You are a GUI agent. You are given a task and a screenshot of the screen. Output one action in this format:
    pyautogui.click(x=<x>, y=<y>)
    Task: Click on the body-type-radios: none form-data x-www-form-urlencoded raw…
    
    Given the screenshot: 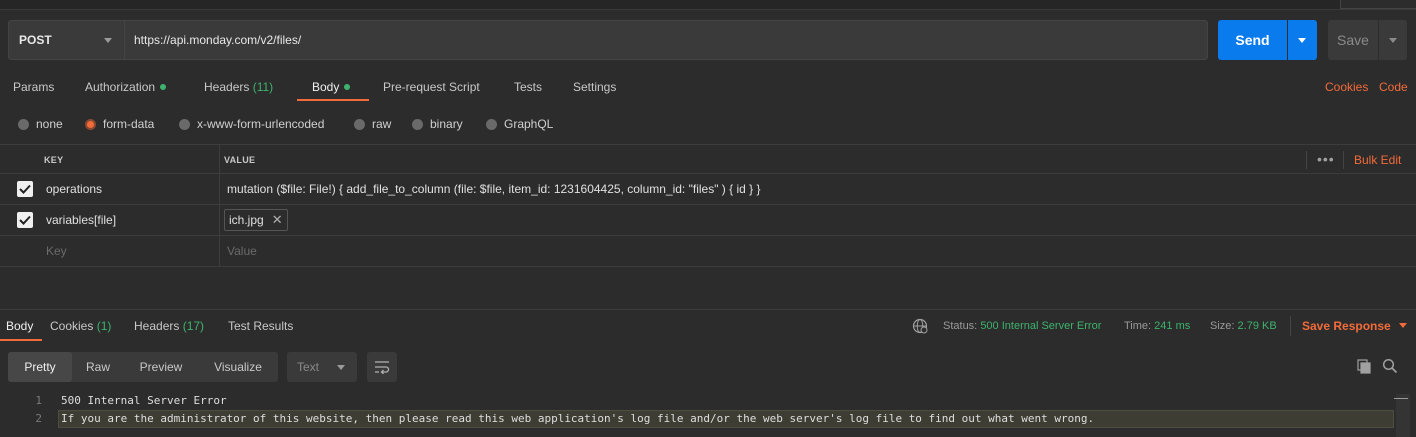 What is the action you would take?
    pyautogui.click(x=350, y=124)
    